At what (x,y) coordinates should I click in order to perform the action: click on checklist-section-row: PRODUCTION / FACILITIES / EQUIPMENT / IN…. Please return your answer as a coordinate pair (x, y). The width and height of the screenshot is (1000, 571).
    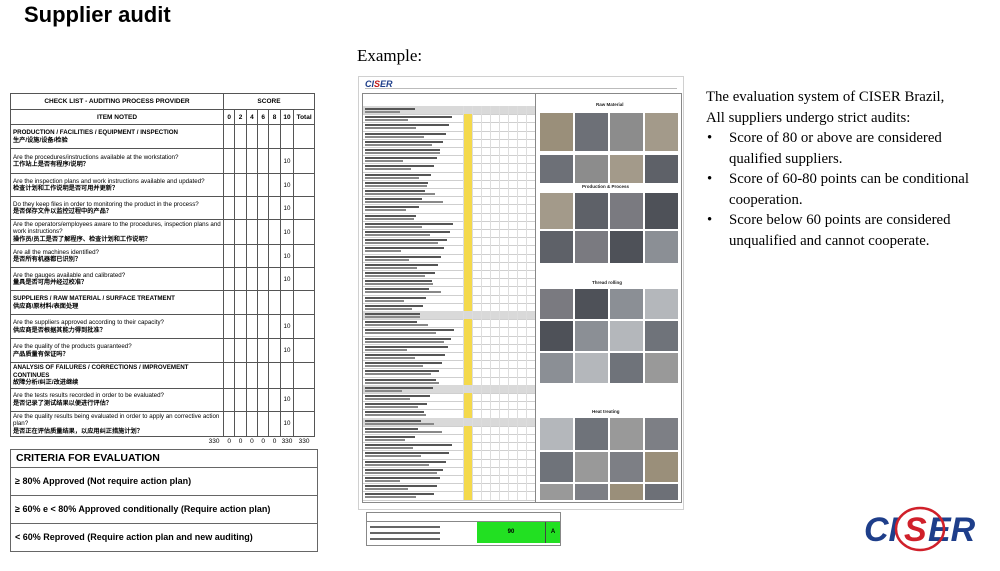
    Looking at the image, I should click on (162, 136).